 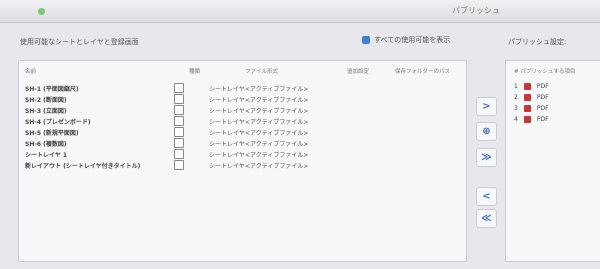 I want to click on row-name: SH-2 (断面図), so click(x=46, y=100).